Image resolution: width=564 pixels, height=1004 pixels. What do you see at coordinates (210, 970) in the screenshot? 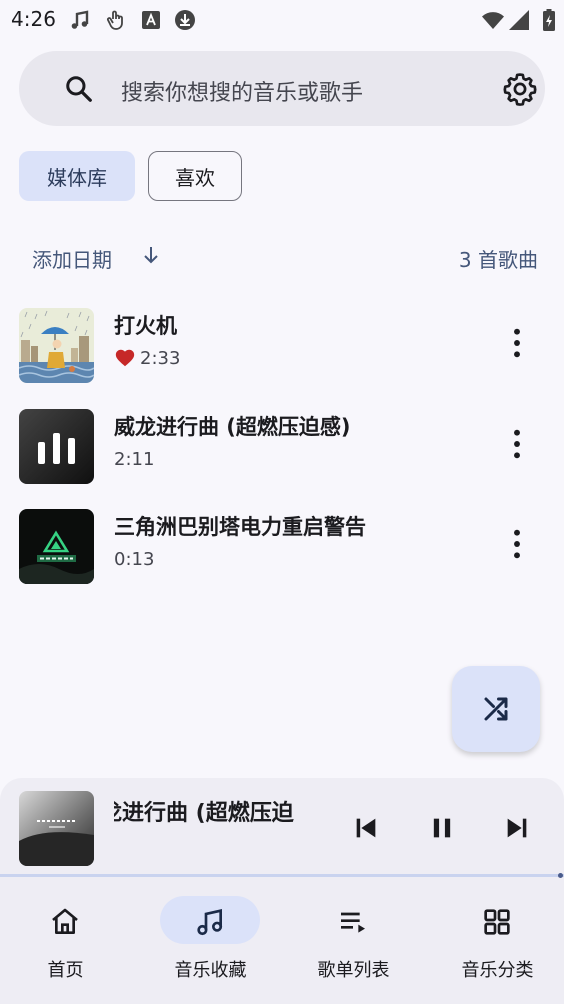
I see `nav-label: 音乐收藏` at bounding box center [210, 970].